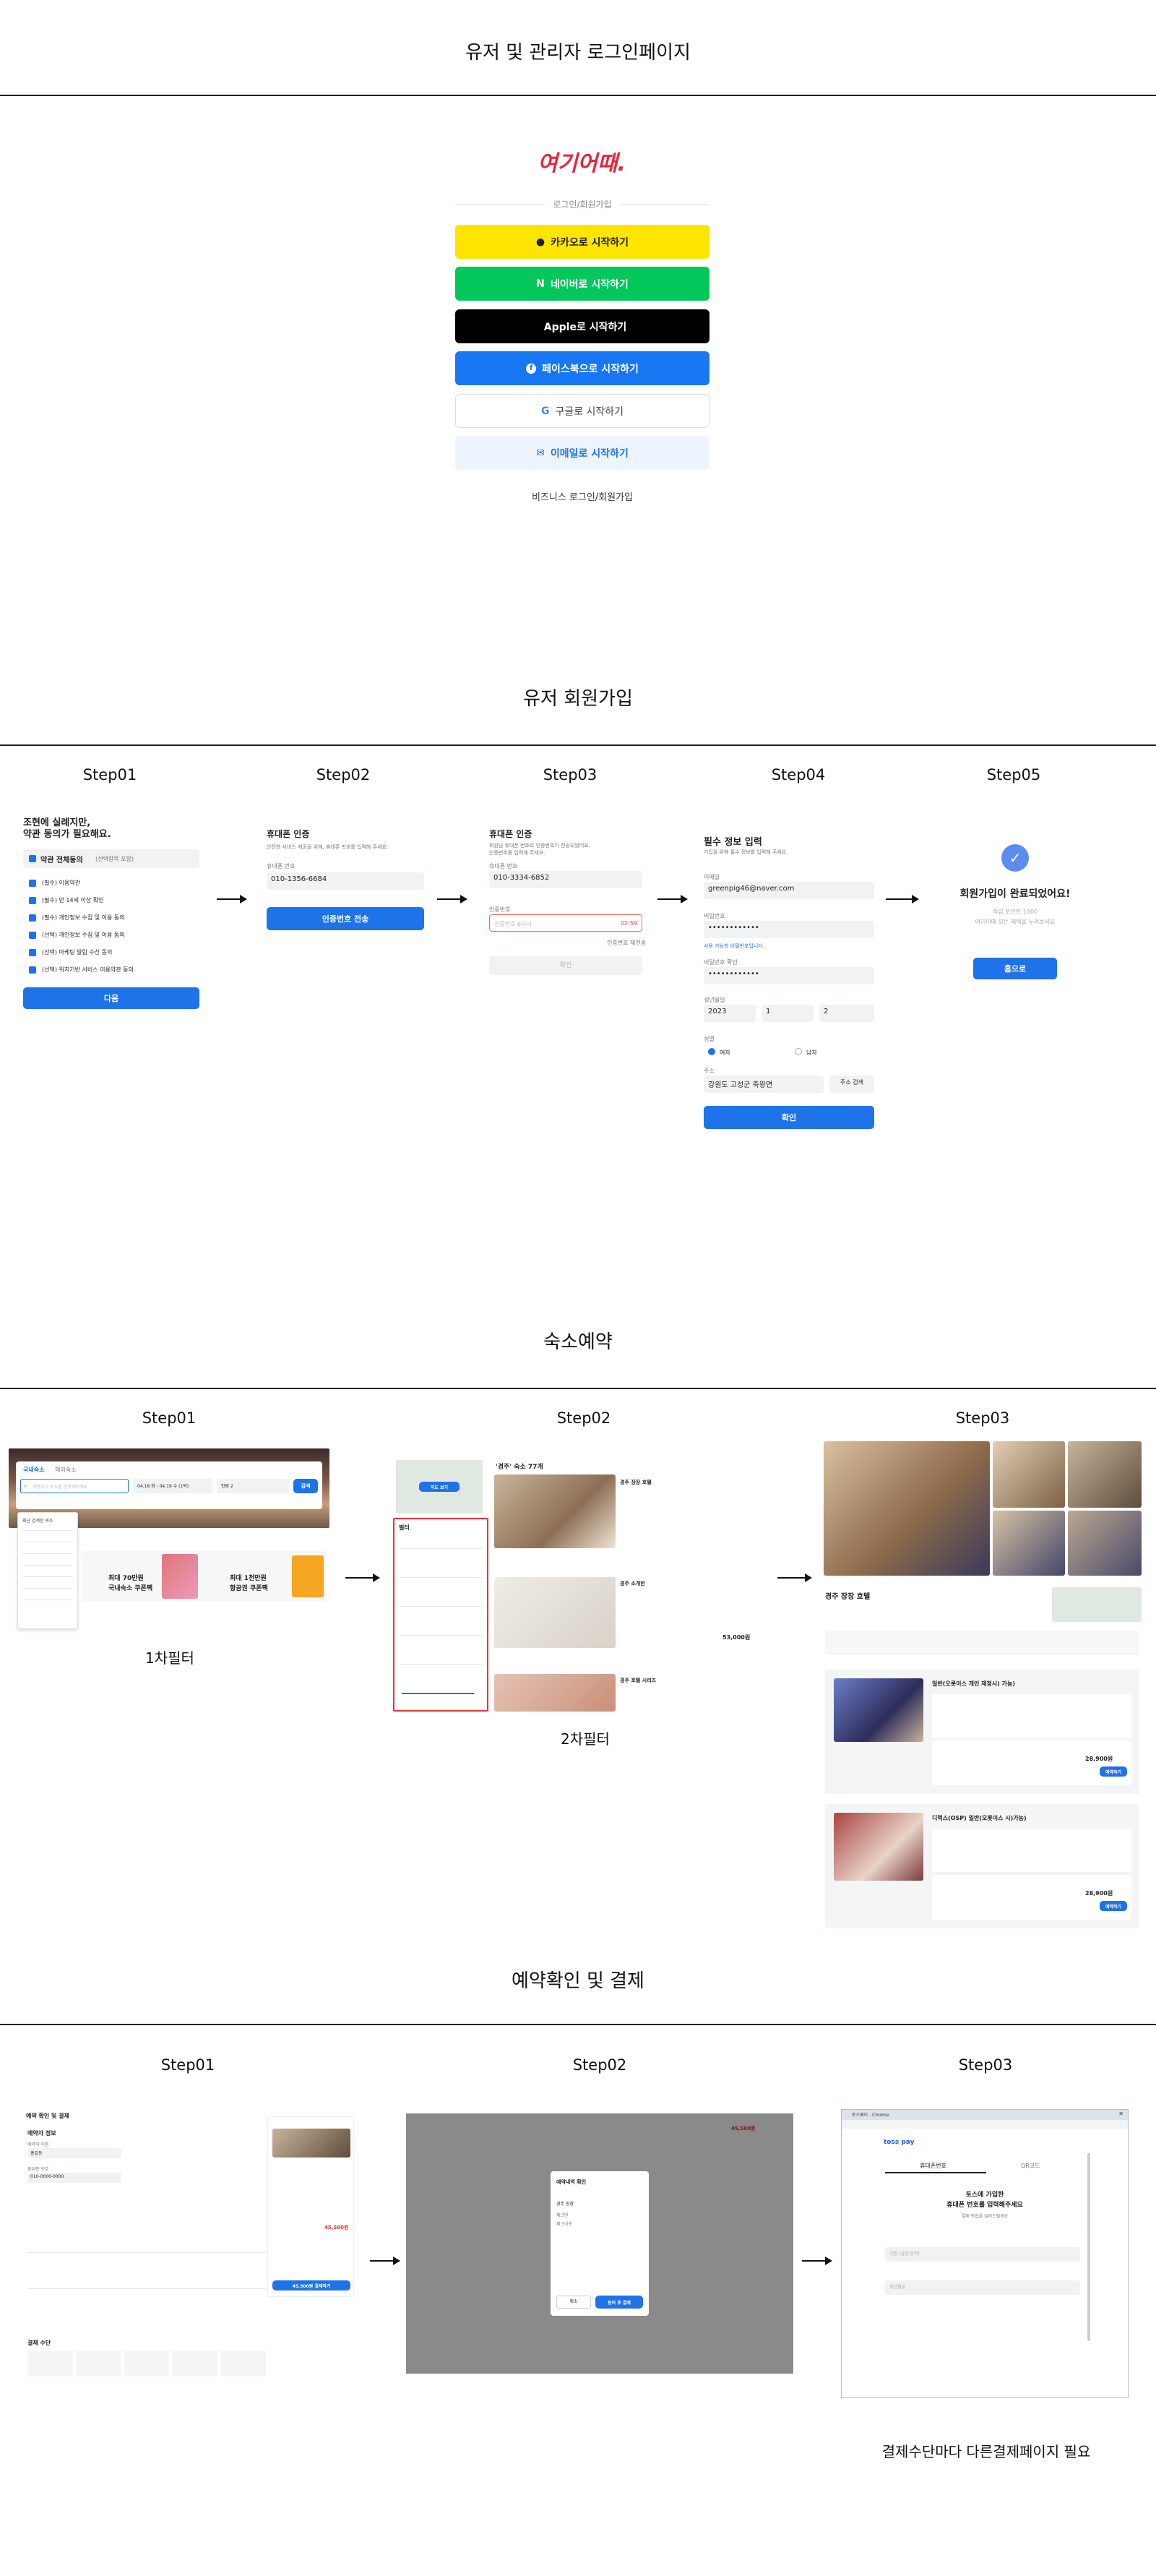 This screenshot has width=1156, height=2576. I want to click on business-login-link: 비즈니스 로그인/회원가입, so click(582, 496).